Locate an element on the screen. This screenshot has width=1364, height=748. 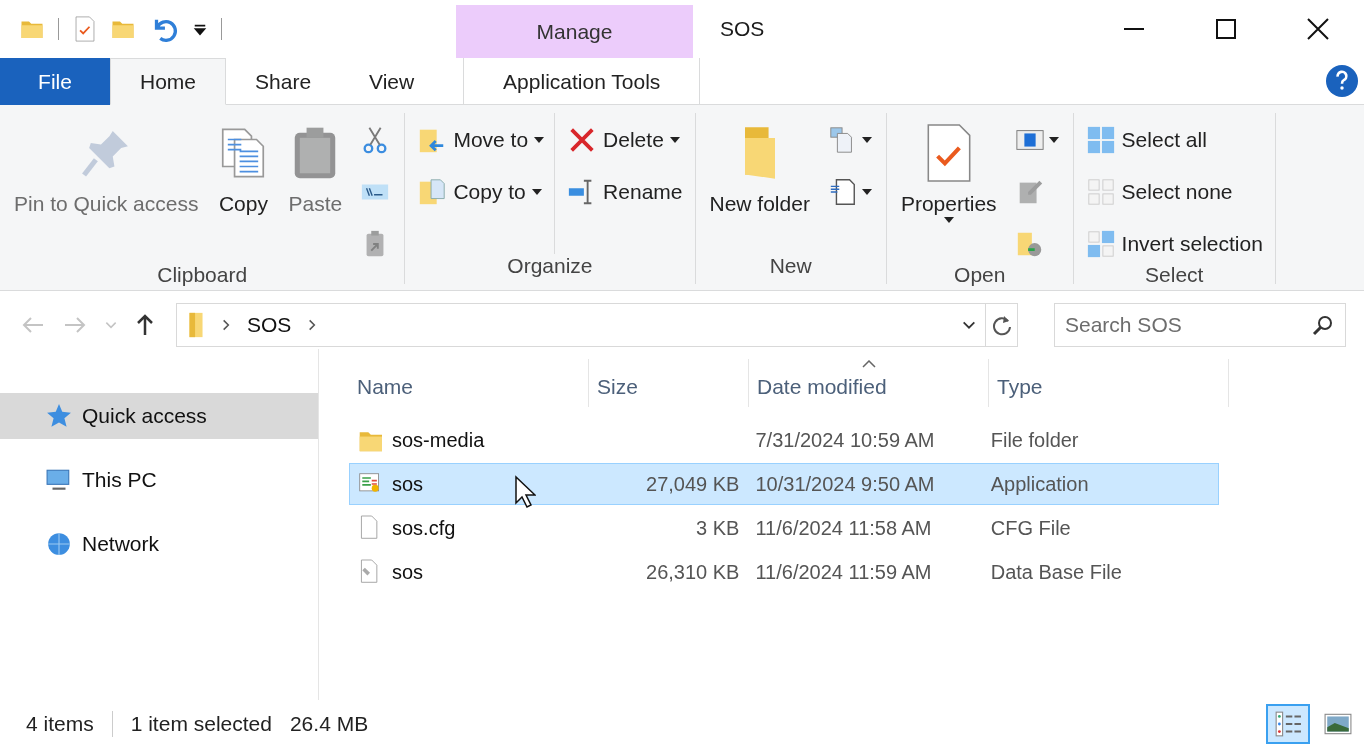
file-row: sos 26,310 KB 11/6/2024 11:59 AM Data Base File is located at coordinates (784, 572).